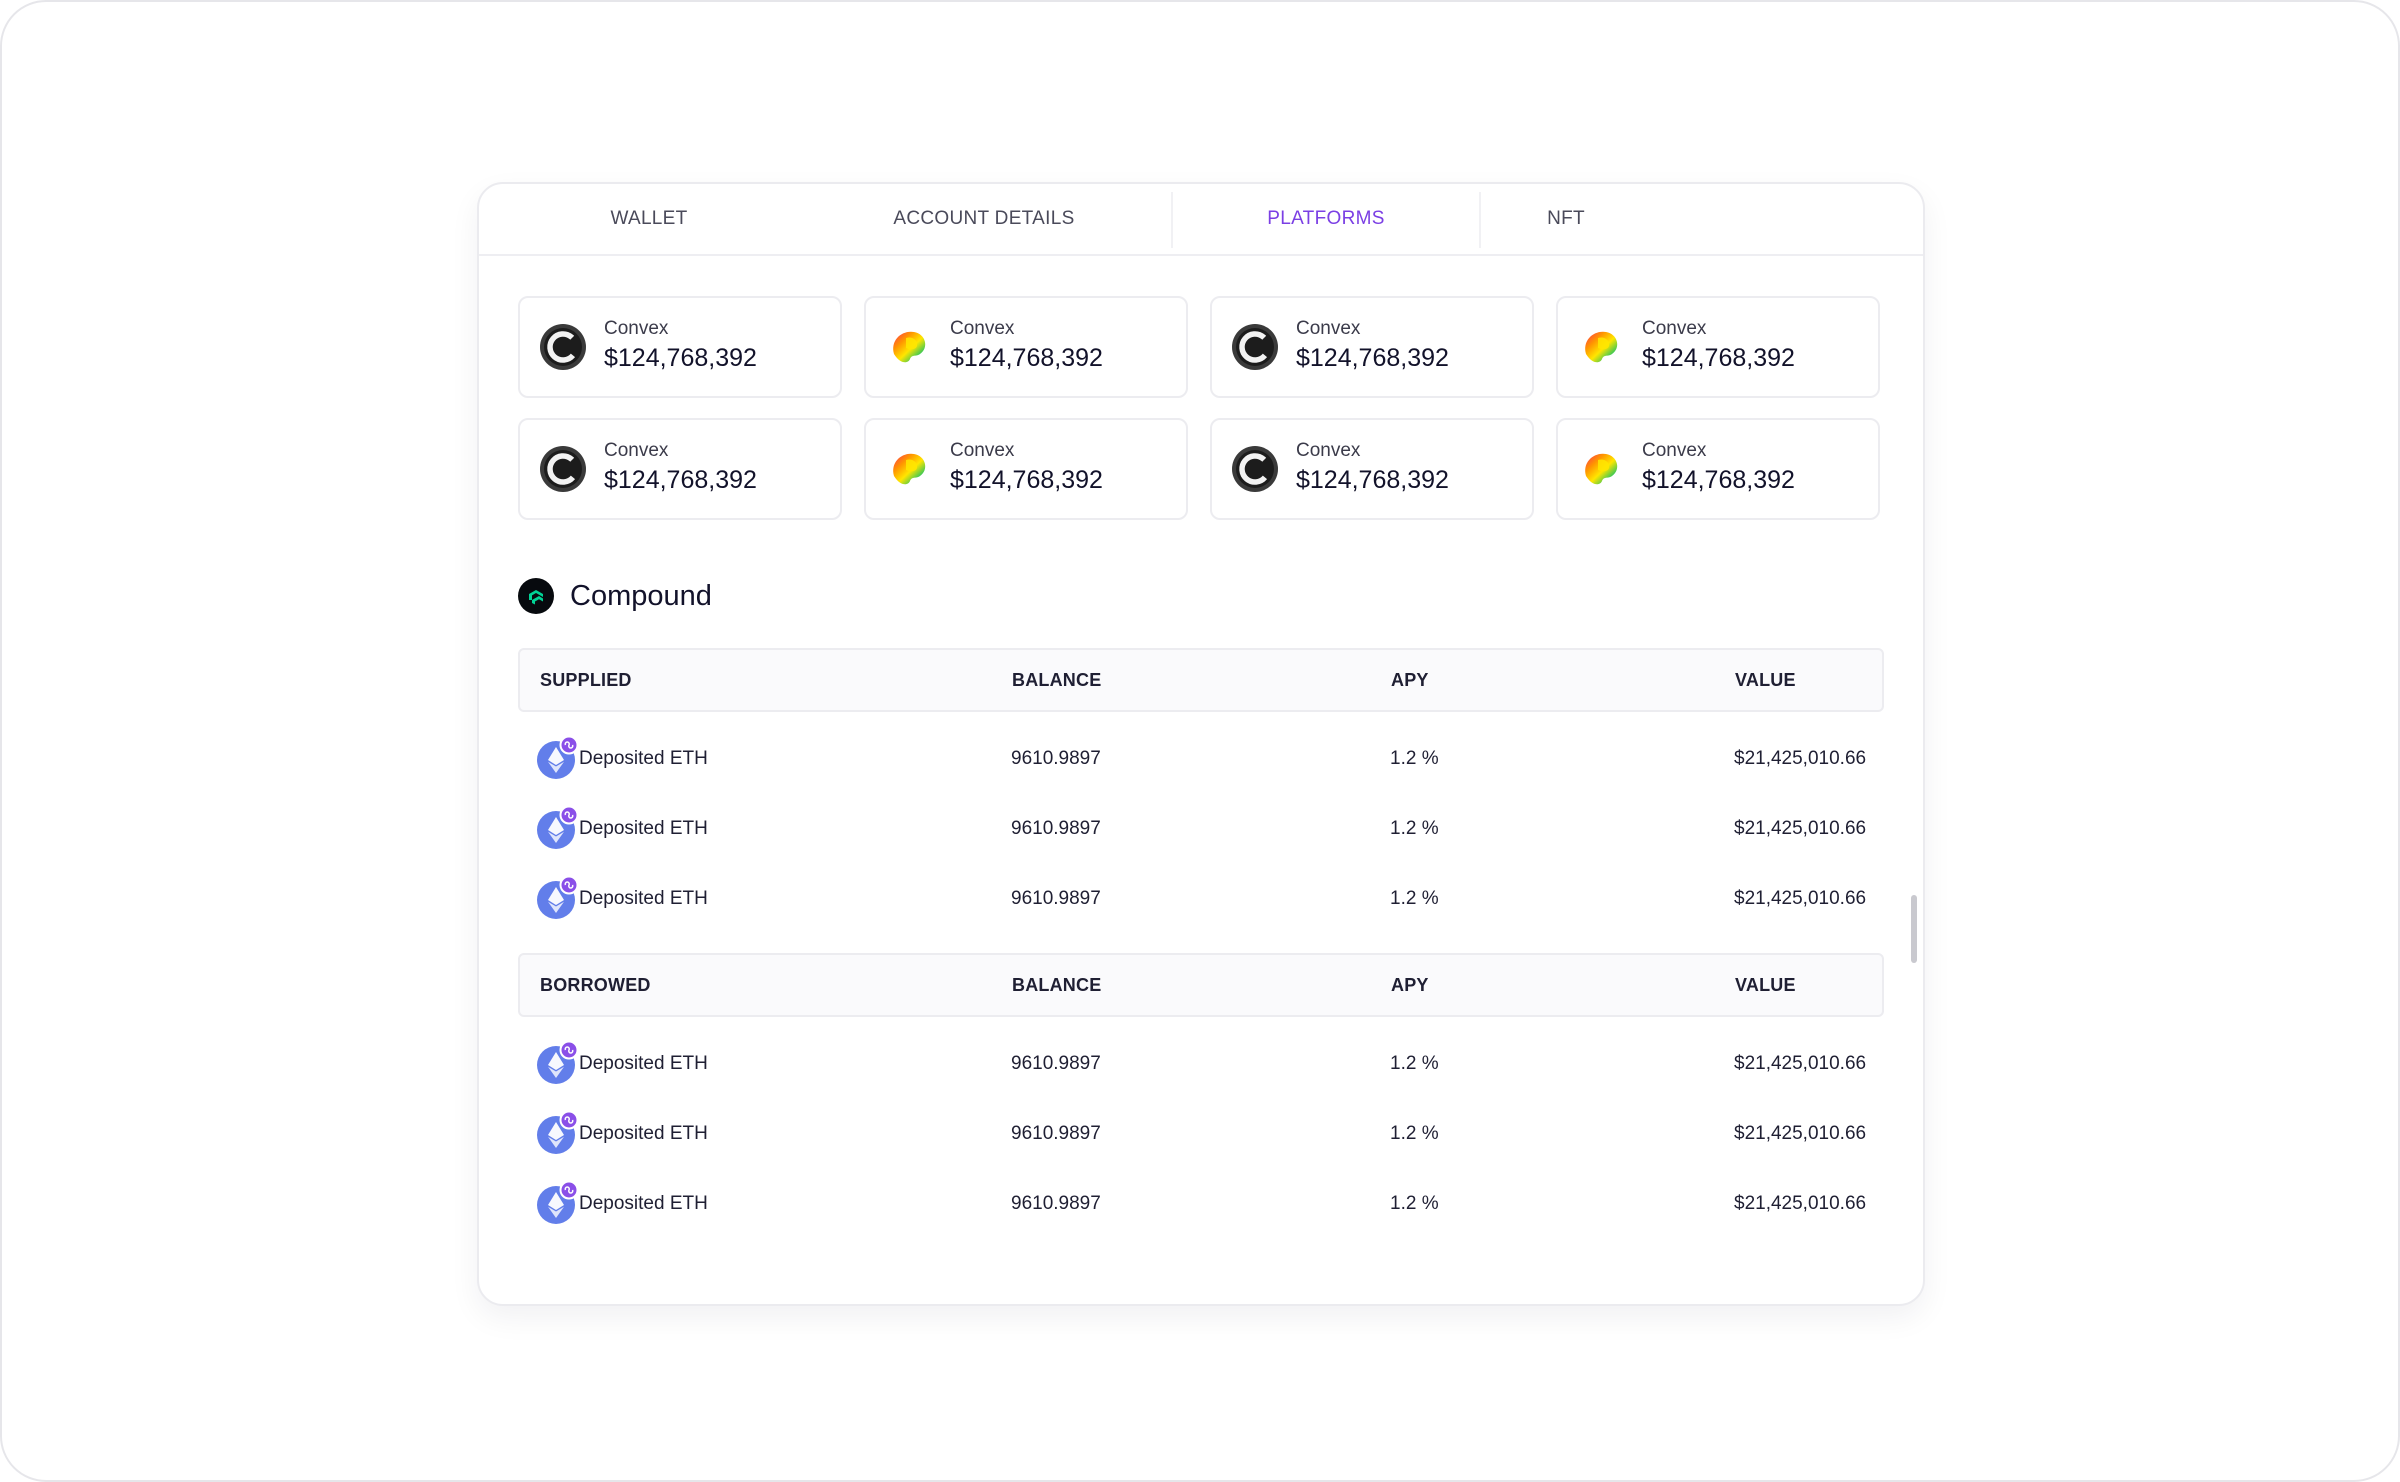 The image size is (2400, 1482). I want to click on tab-bar: WALLET ACCOUNT DETAILS PLATFORMS NFT, so click(1201, 220).